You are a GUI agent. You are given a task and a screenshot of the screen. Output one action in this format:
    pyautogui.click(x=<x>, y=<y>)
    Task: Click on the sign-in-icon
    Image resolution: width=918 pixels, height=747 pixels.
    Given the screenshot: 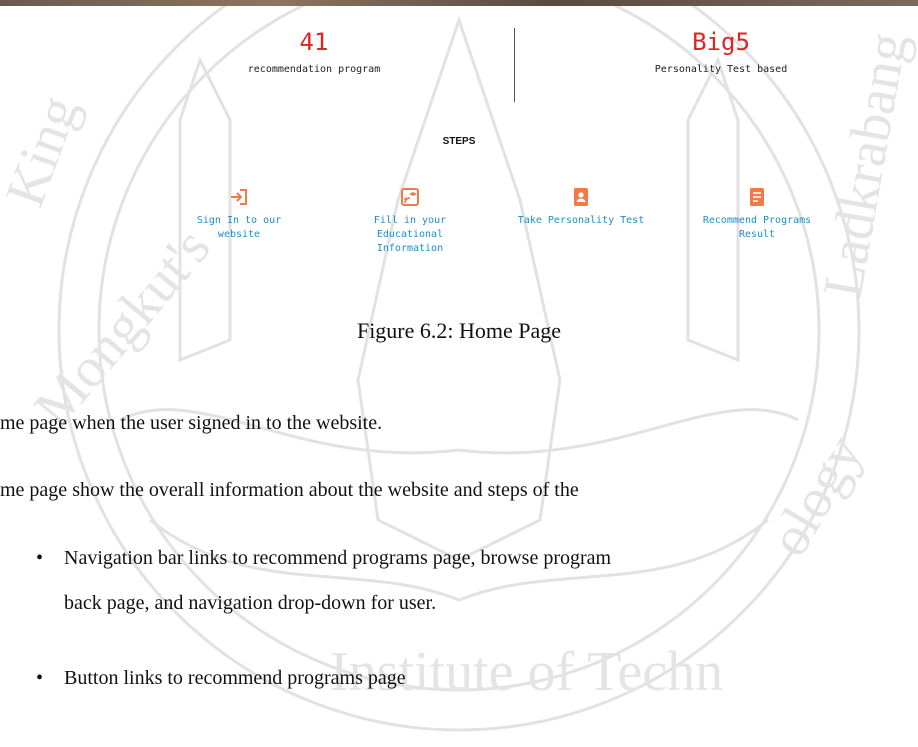 What is the action you would take?
    pyautogui.click(x=239, y=197)
    